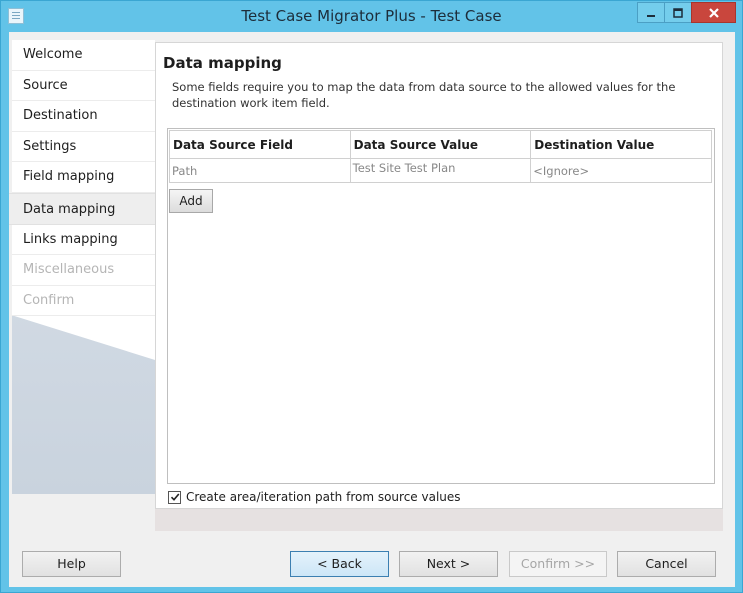 This screenshot has width=743, height=593. Describe the element at coordinates (83, 55) in the screenshot. I see `sidebar-item-welcome: Welcome` at that location.